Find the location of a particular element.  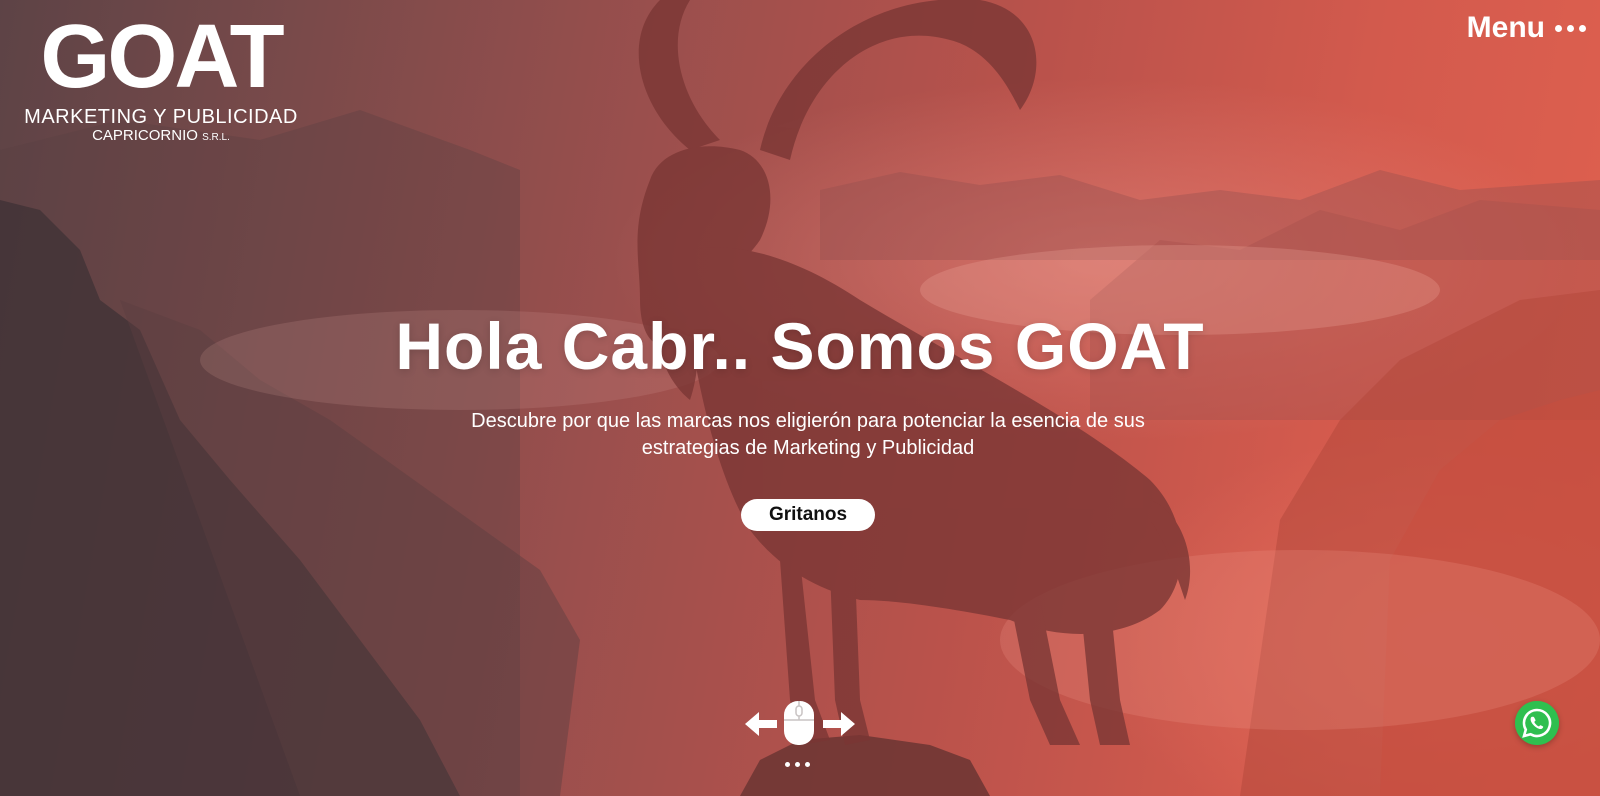

whatsapp-button is located at coordinates (1537, 723).